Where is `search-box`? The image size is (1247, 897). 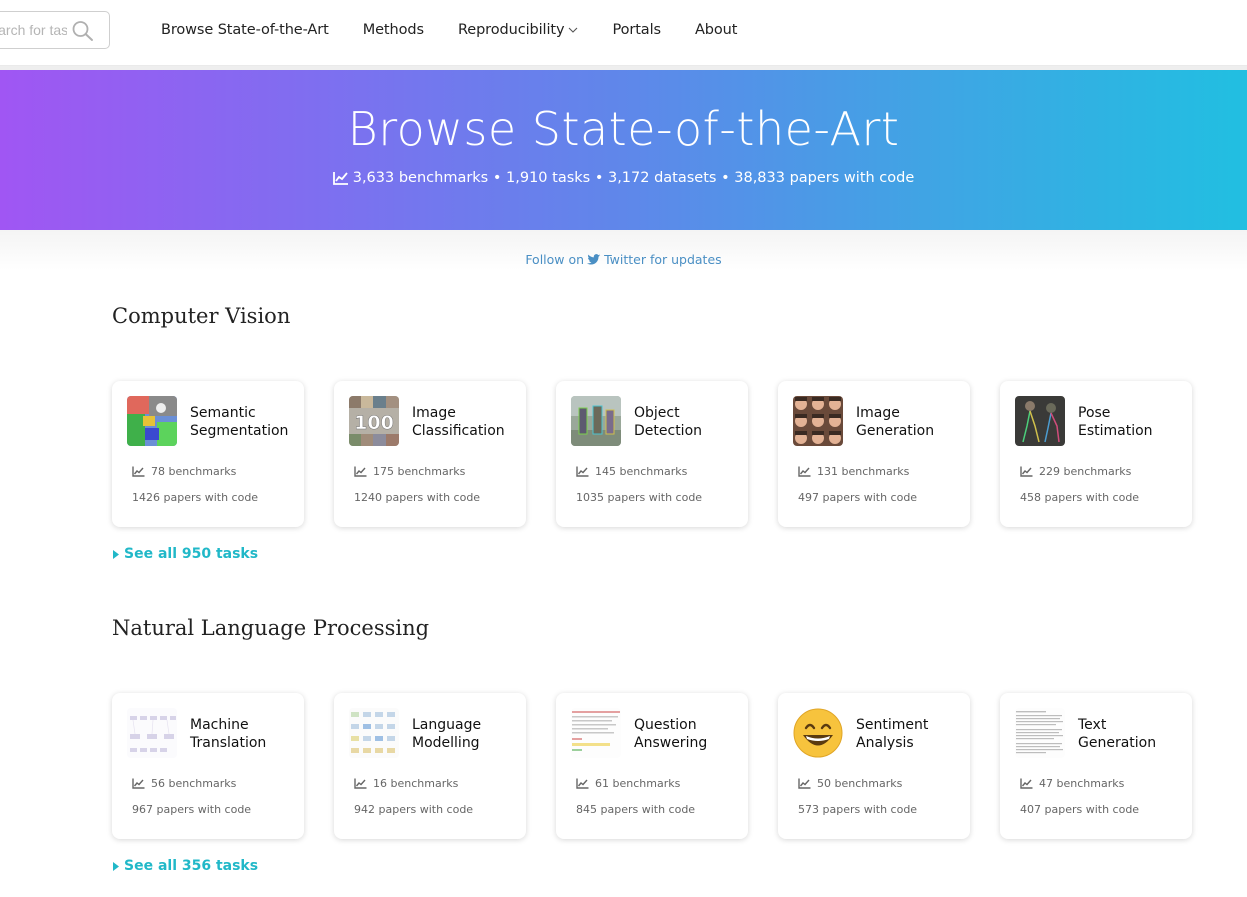 search-box is located at coordinates (55, 30).